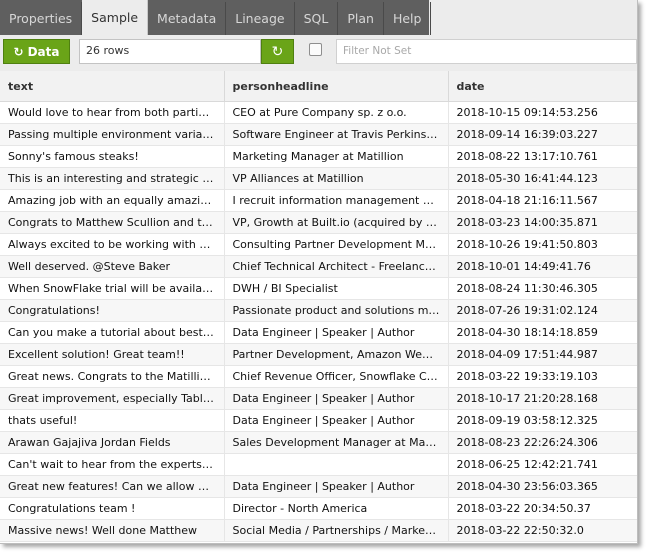 The height and width of the screenshot is (552, 650). Describe the element at coordinates (542, 156) in the screenshot. I see `table-cell-date: 2018-08-22 13:17:10.761` at that location.